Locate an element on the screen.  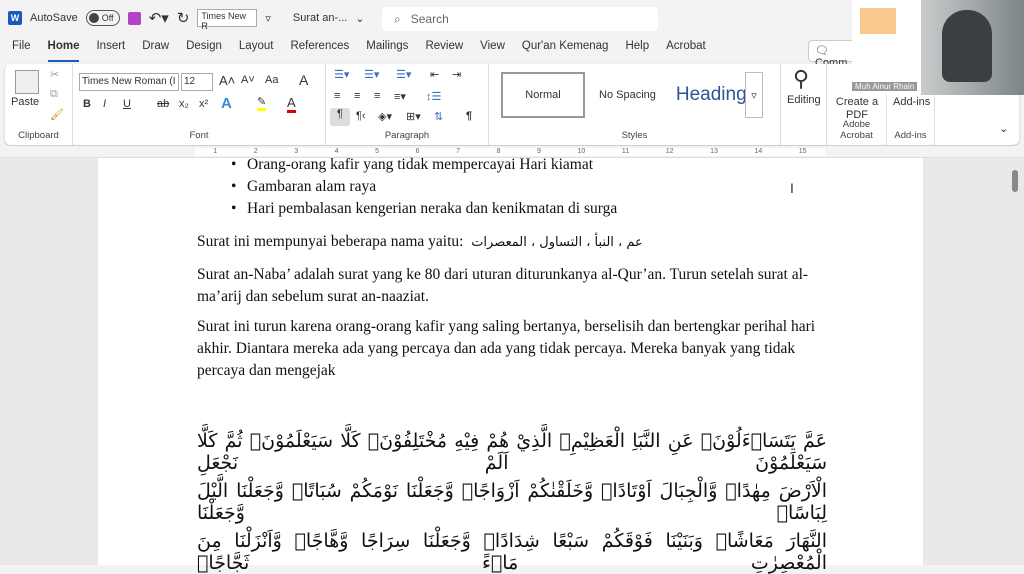
tab-quran-kemenag: Qur'an Kemenag is located at coordinates (565, 51).